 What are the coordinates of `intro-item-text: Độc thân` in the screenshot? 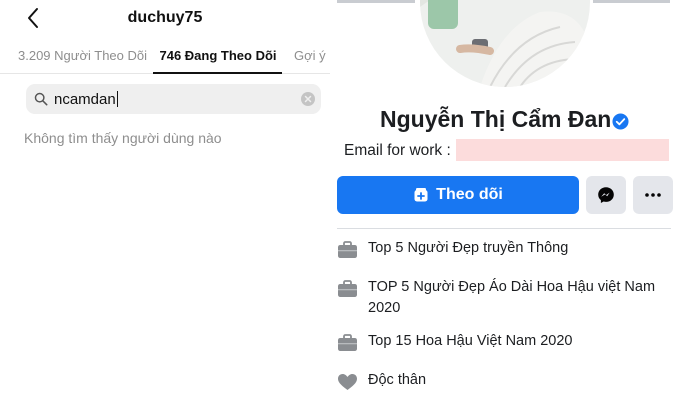 It's located at (397, 380).